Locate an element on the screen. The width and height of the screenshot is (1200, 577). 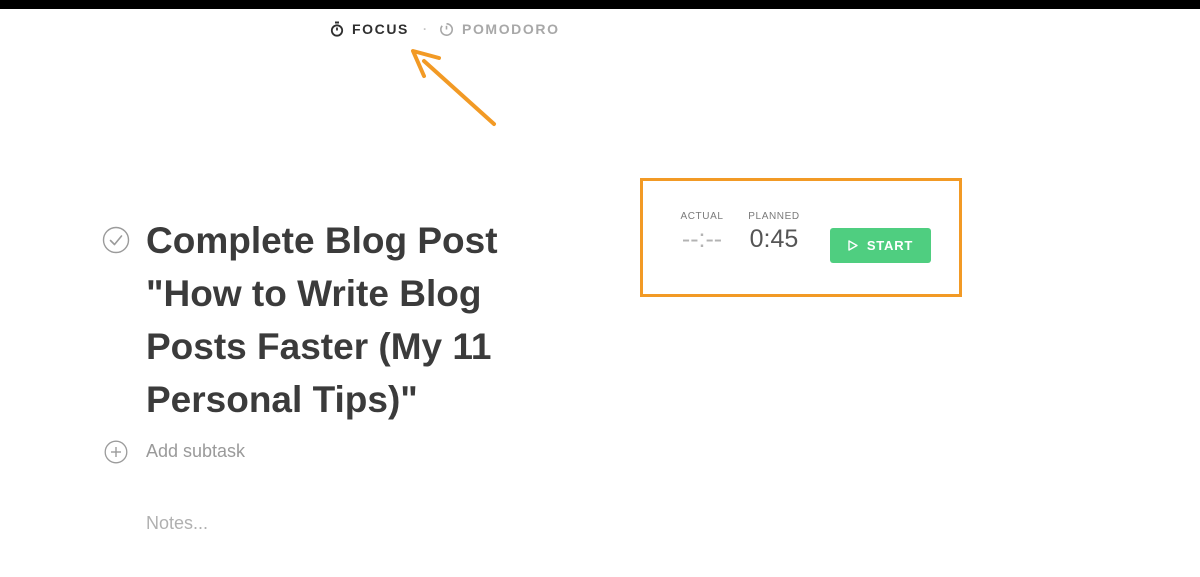
tab-focus: FOCUS is located at coordinates (369, 29).